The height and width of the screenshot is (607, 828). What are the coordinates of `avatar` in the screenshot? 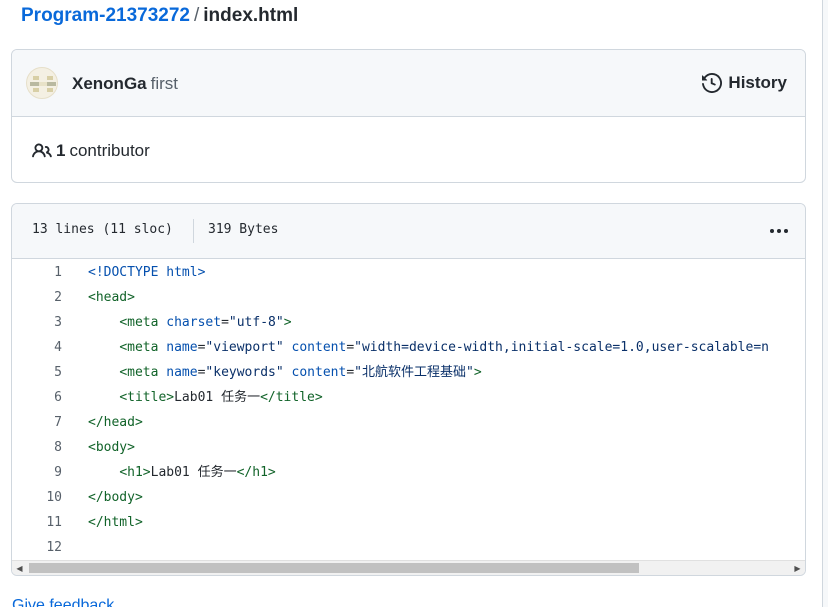 It's located at (42, 83).